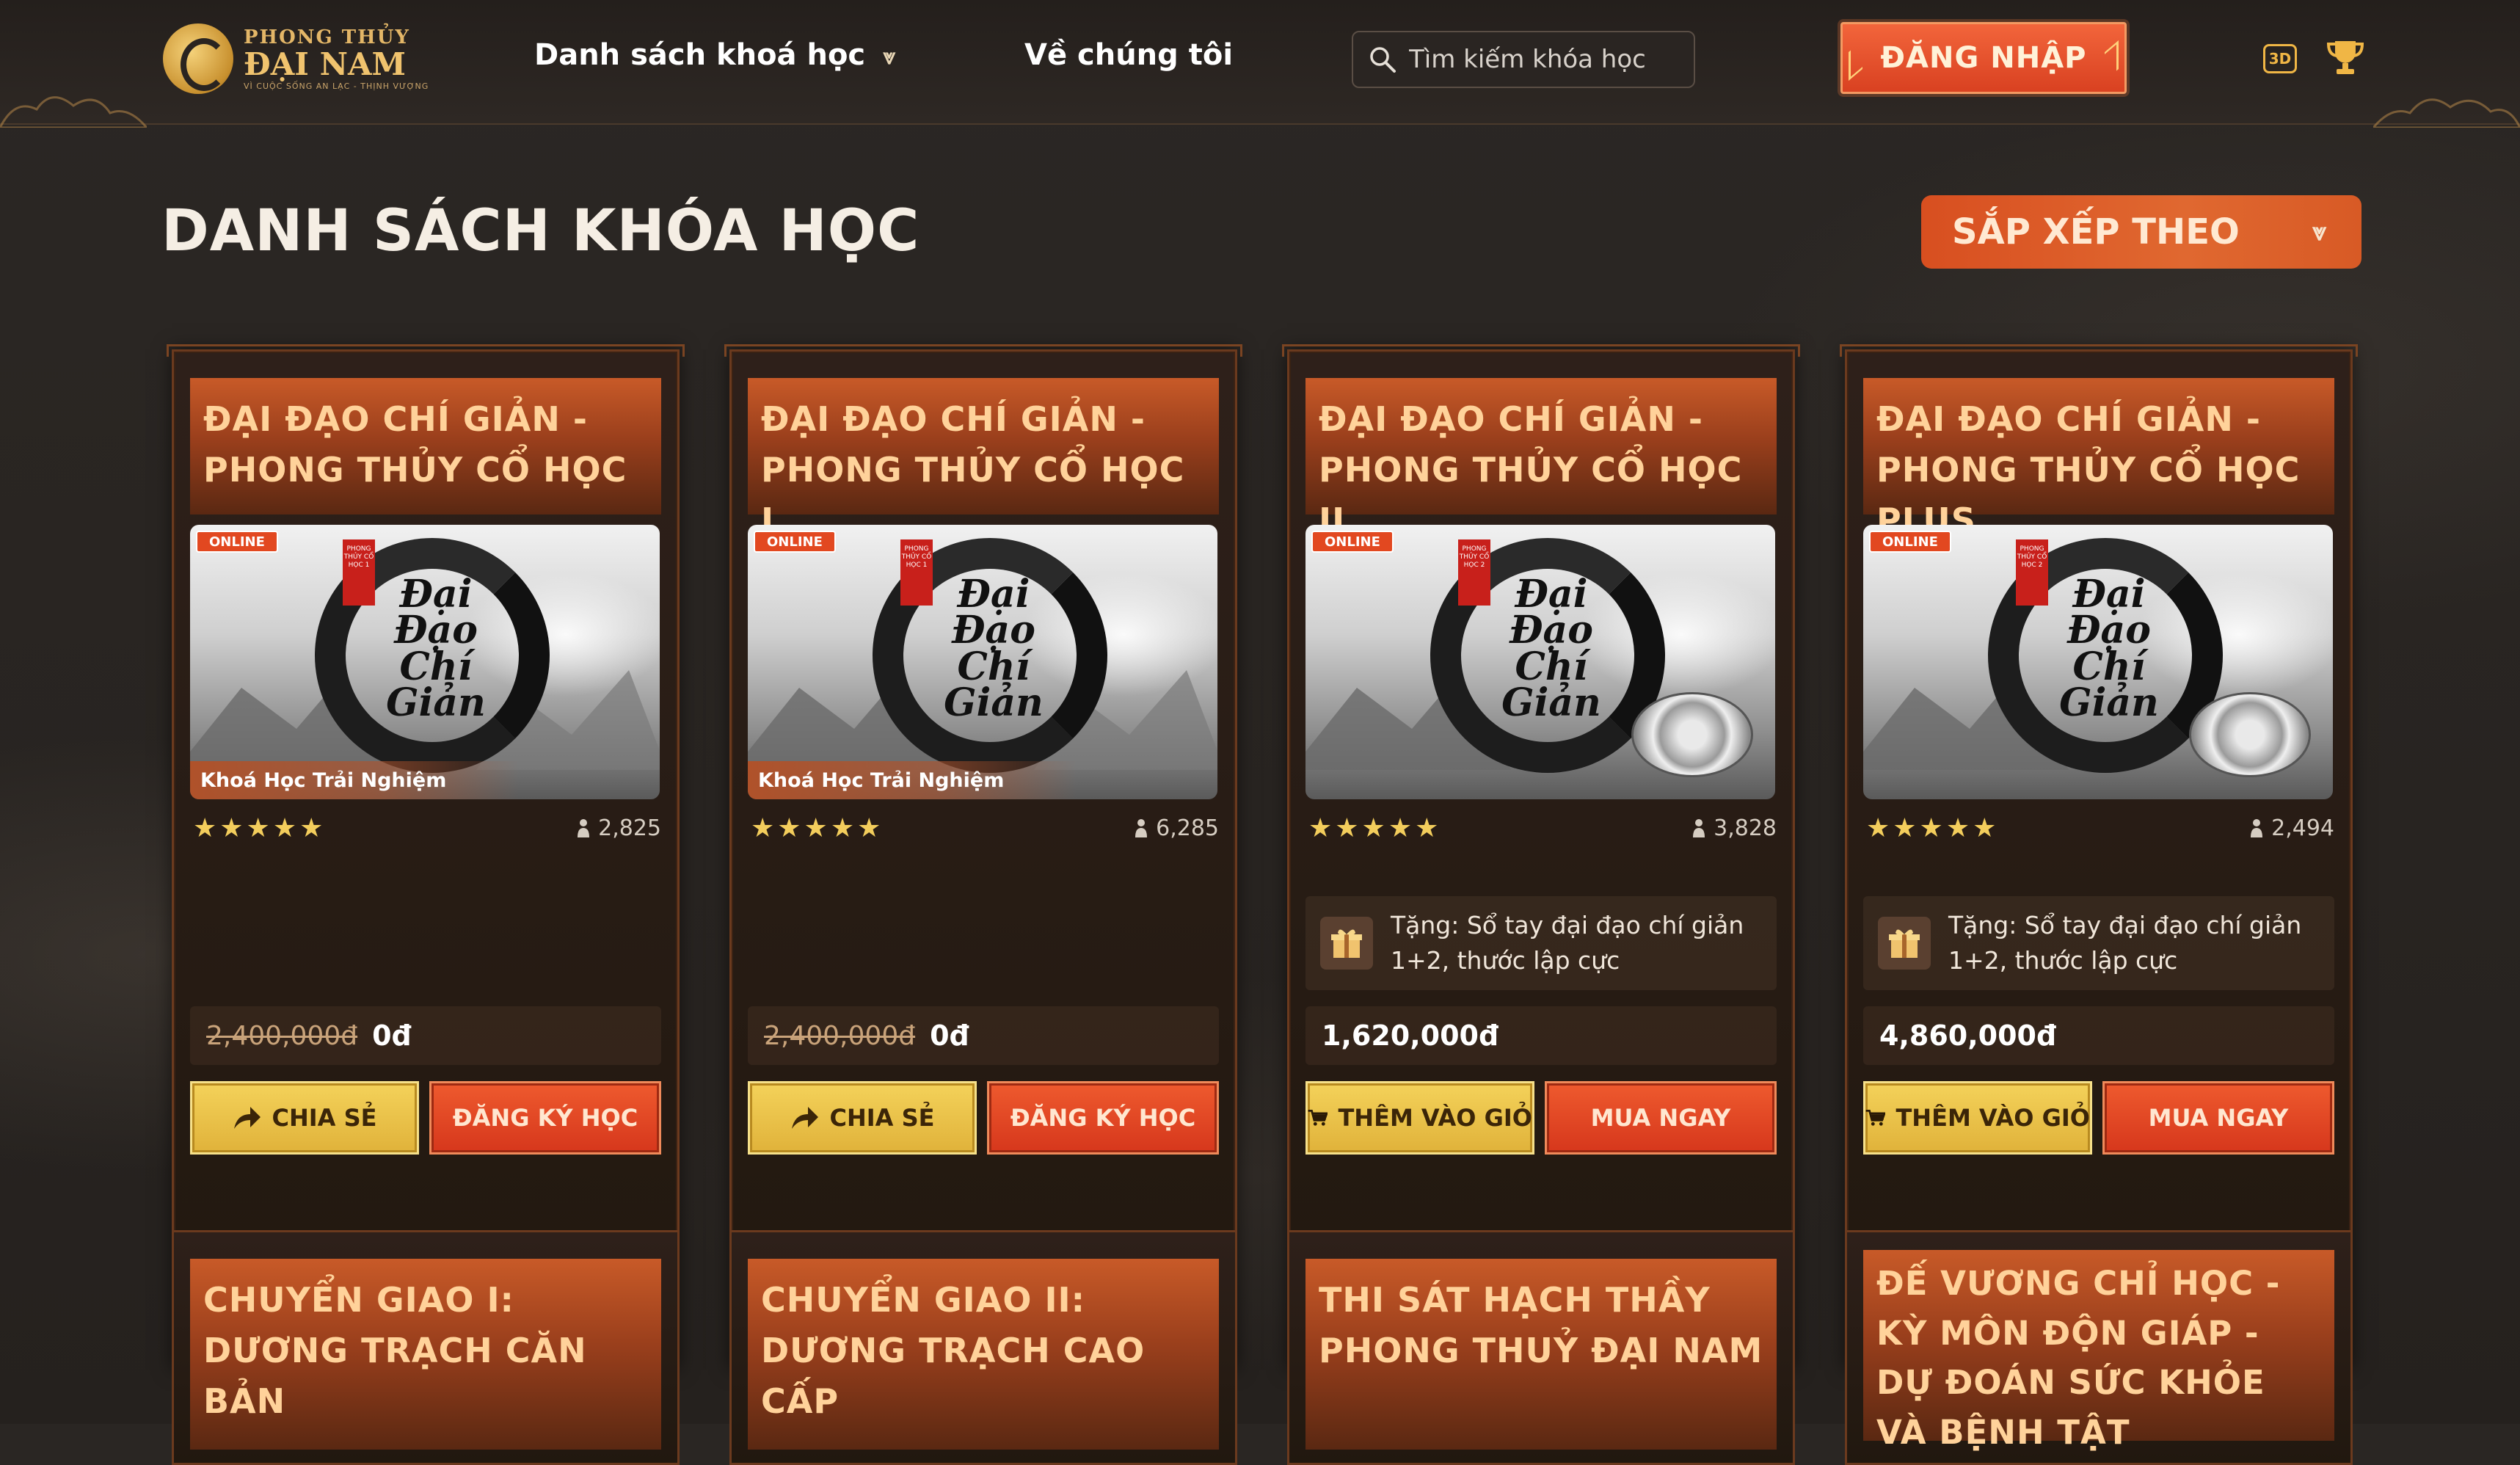 The height and width of the screenshot is (1465, 2520). I want to click on course-title: THI SÁT HẠCH THẦY PHONG THUỶ ĐẠI NAM, so click(1541, 1354).